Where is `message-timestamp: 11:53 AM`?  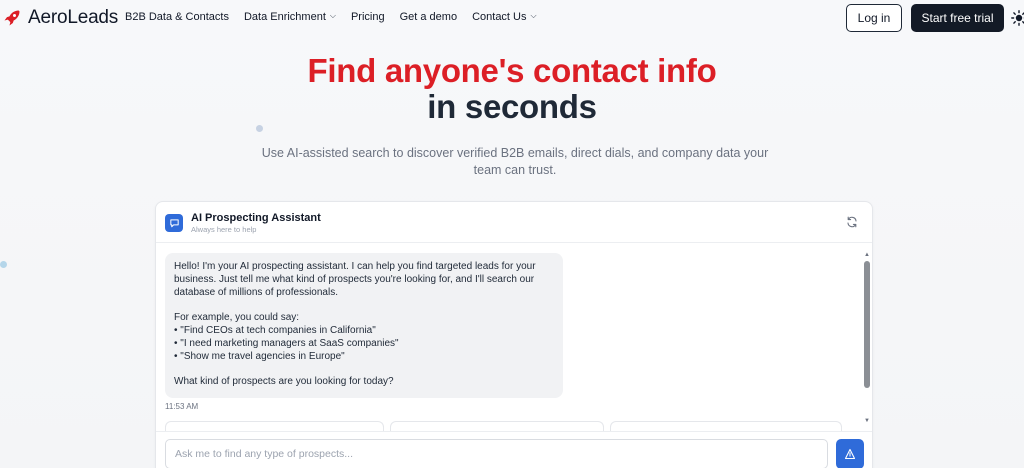 message-timestamp: 11:53 AM is located at coordinates (182, 406).